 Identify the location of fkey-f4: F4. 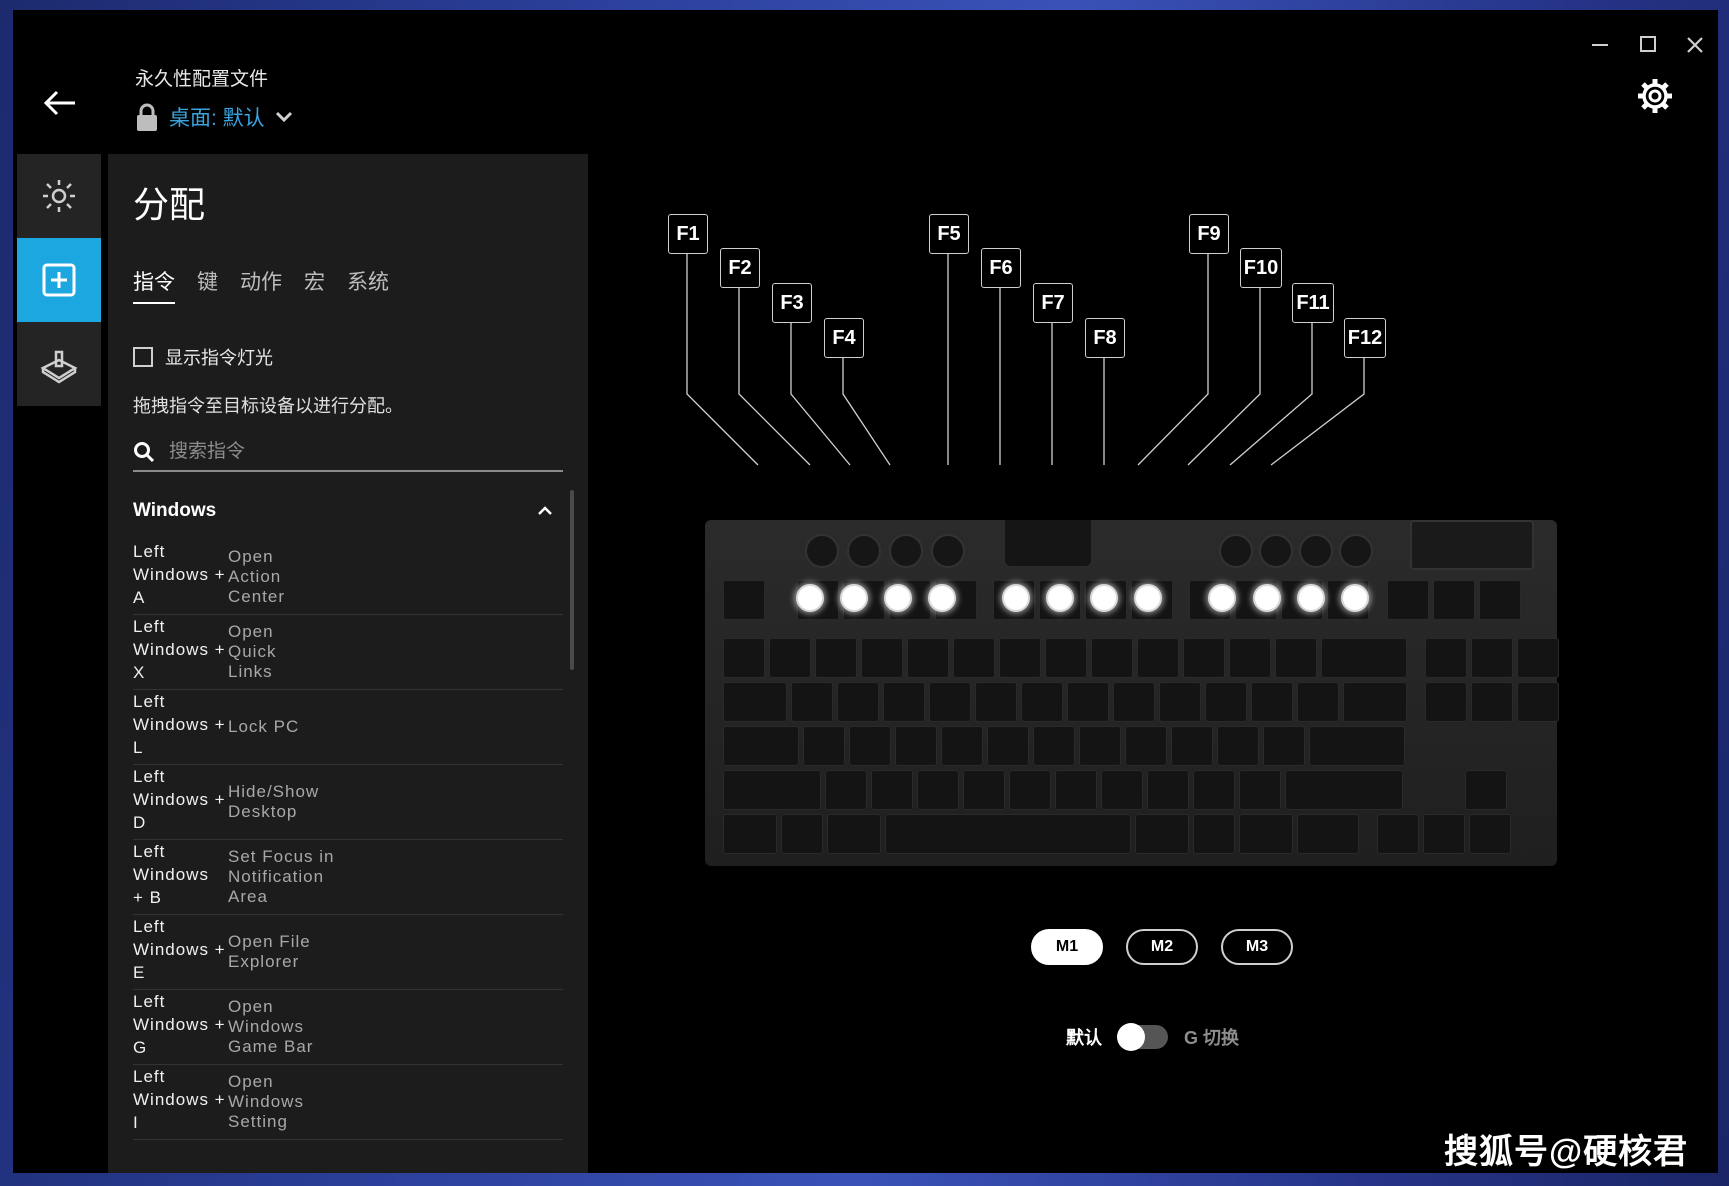
(844, 338).